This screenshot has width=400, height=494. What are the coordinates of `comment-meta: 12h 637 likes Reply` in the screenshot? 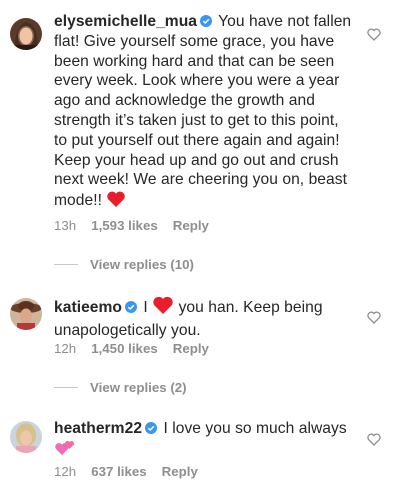 It's located at (133, 471).